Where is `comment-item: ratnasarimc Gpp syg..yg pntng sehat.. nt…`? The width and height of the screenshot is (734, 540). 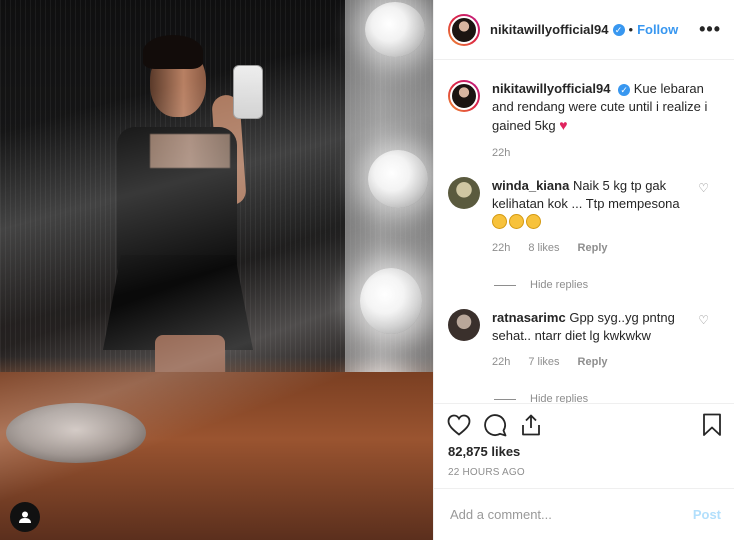 comment-item: ratnasarimc Gpp syg..yg pntng sehat.. nt… is located at coordinates (584, 331).